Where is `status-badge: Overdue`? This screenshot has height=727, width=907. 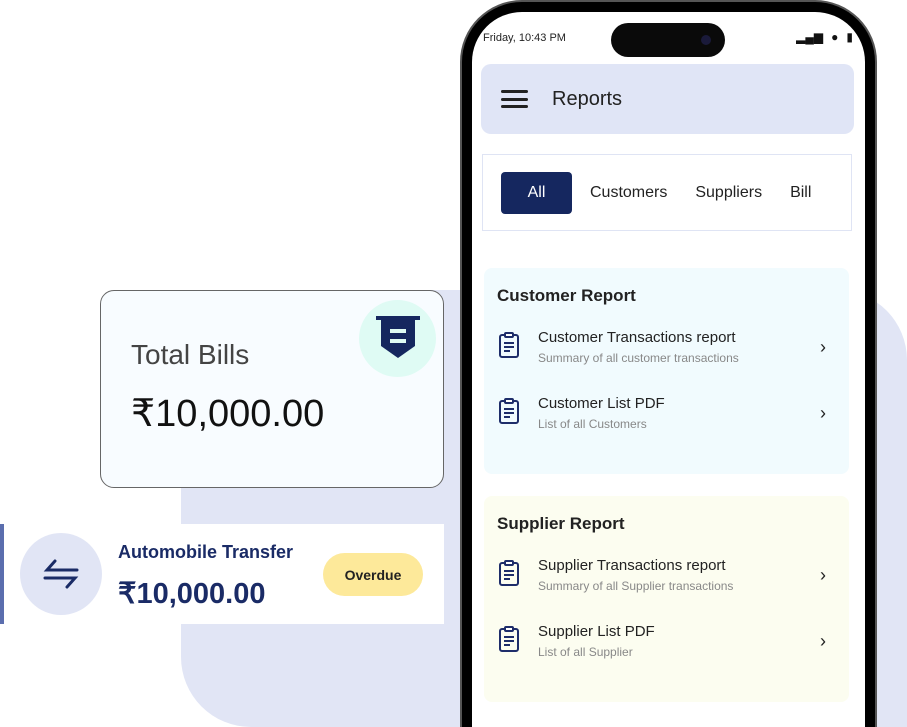 status-badge: Overdue is located at coordinates (373, 574).